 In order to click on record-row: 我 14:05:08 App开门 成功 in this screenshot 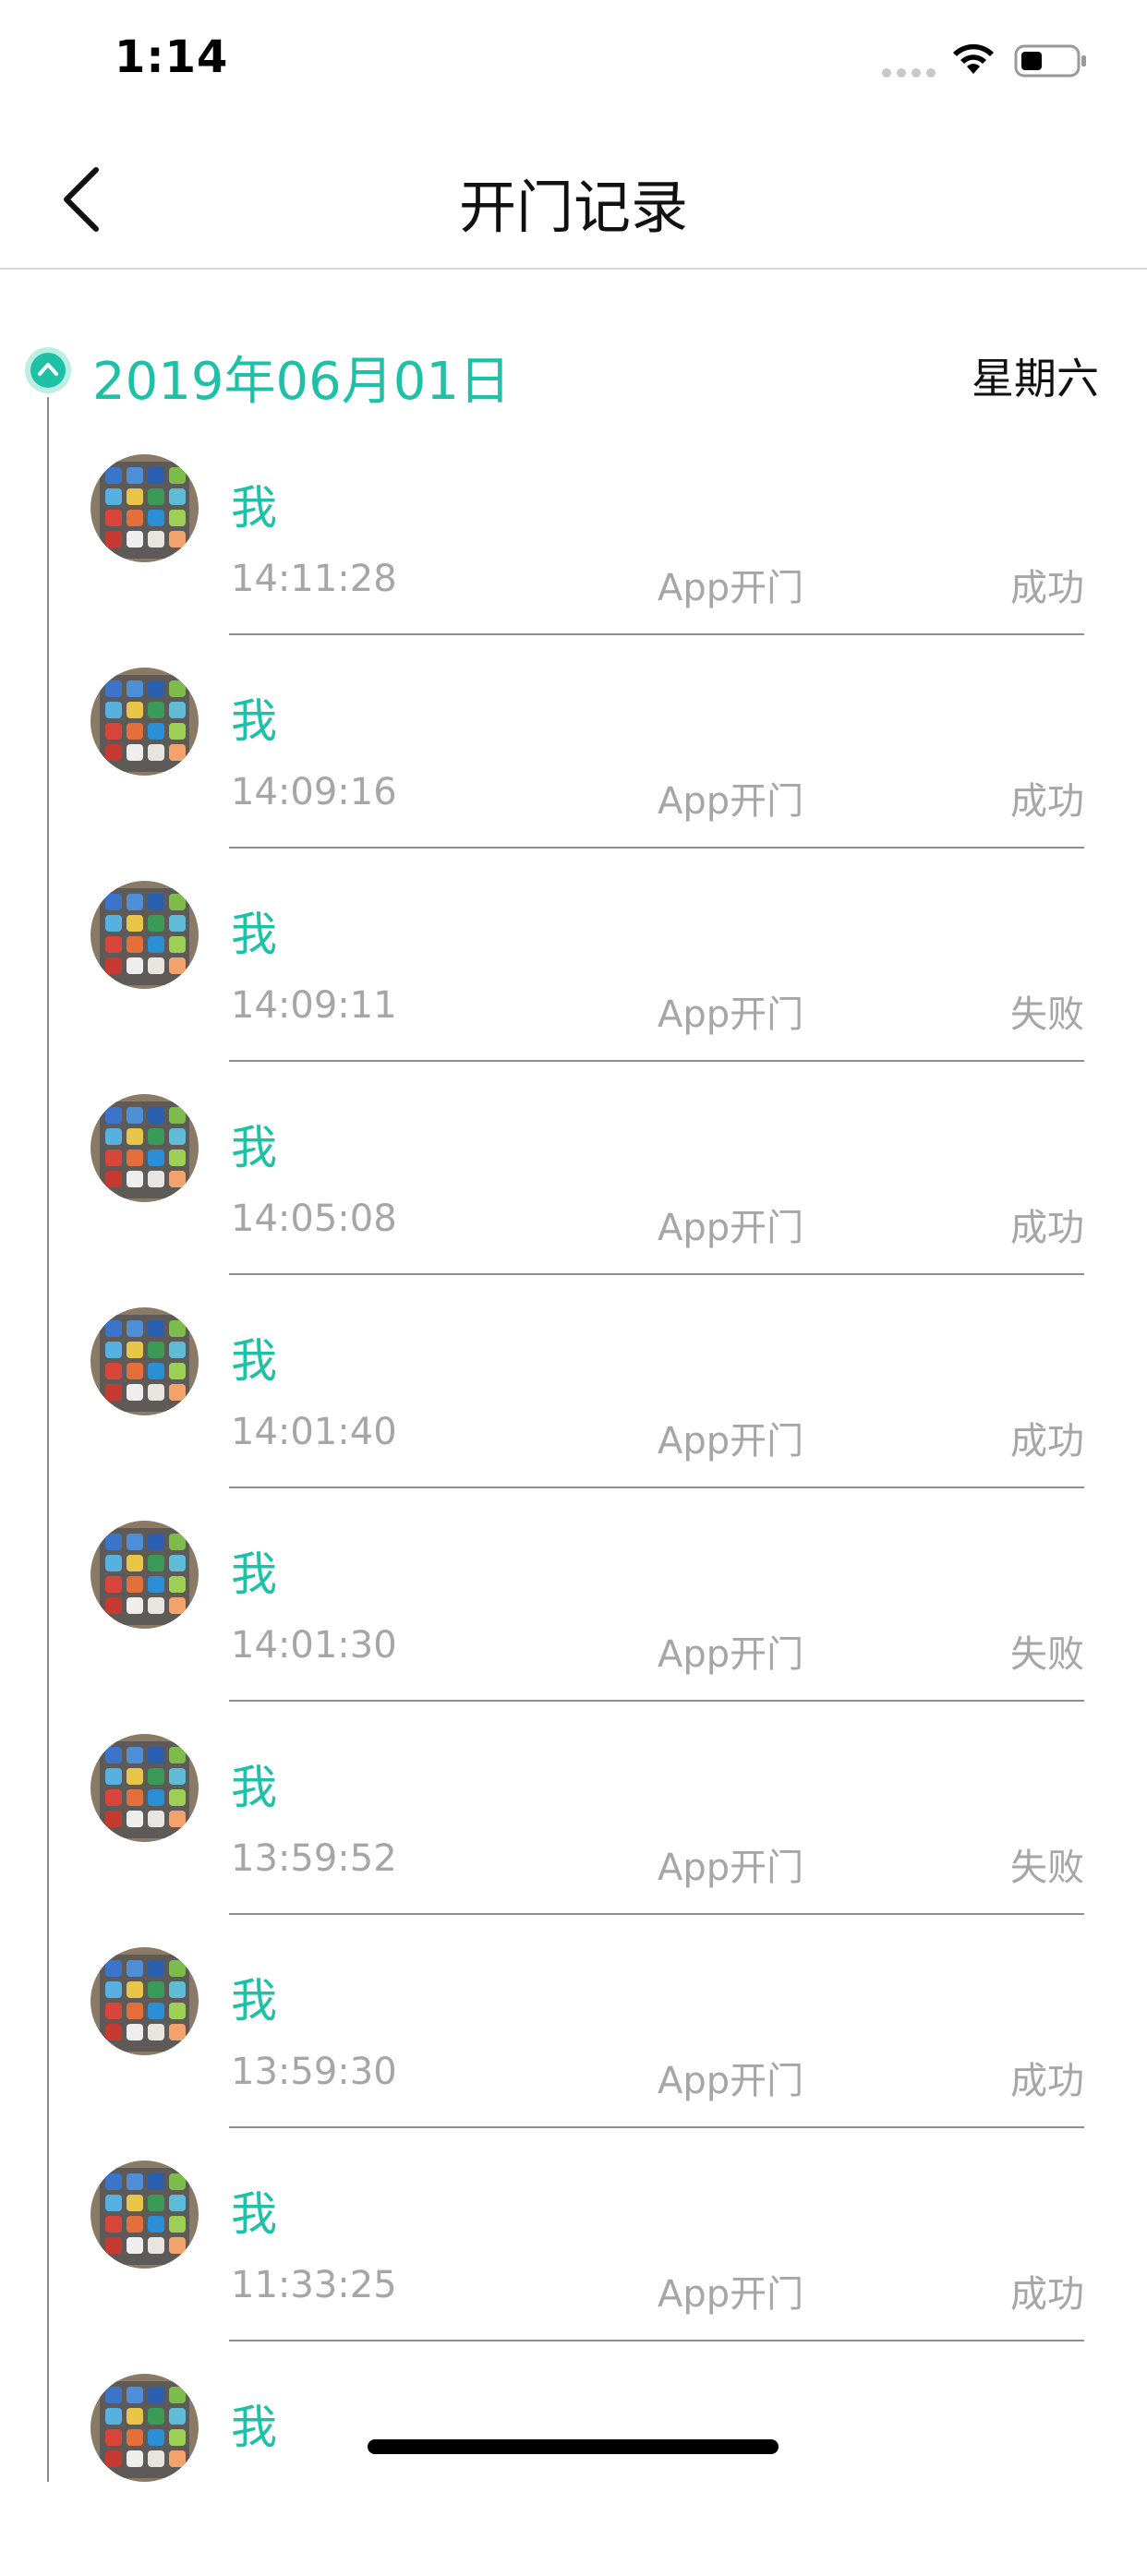, I will do `click(573, 1189)`.